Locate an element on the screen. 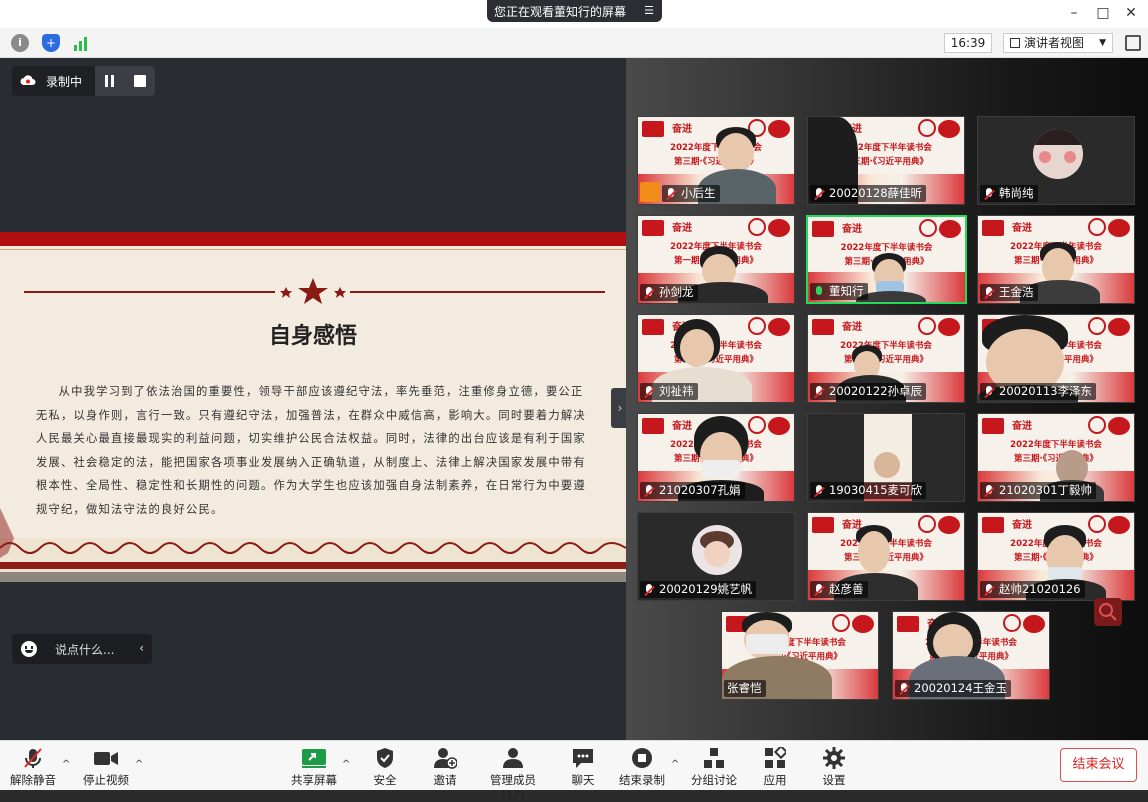 The width and height of the screenshot is (1148, 802). participant-name-label: 王金浩 is located at coordinates (1009, 292).